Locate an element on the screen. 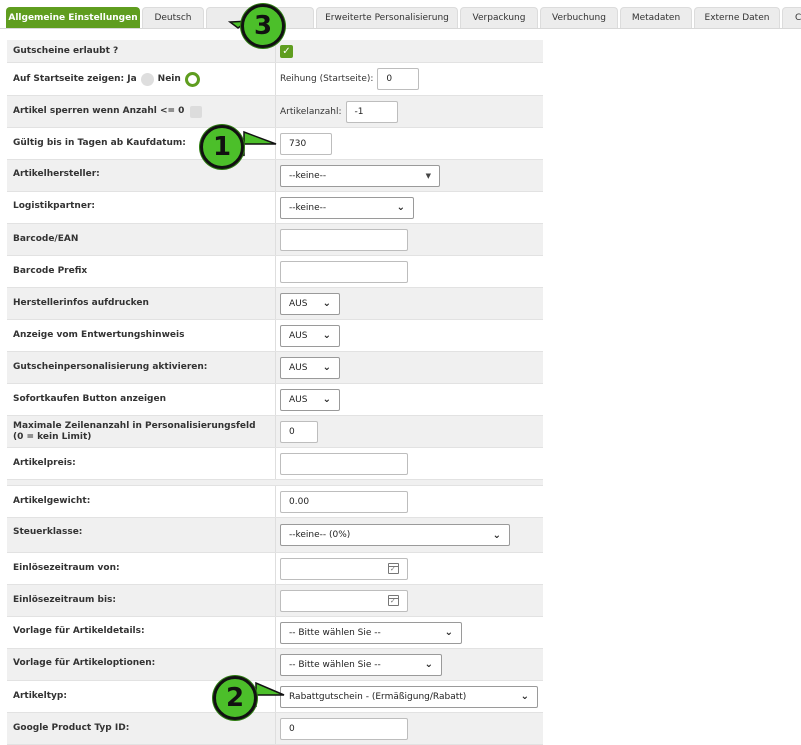 The width and height of the screenshot is (801, 745). row-einloese-von: Einlösezeitraum von: is located at coordinates (275, 569).